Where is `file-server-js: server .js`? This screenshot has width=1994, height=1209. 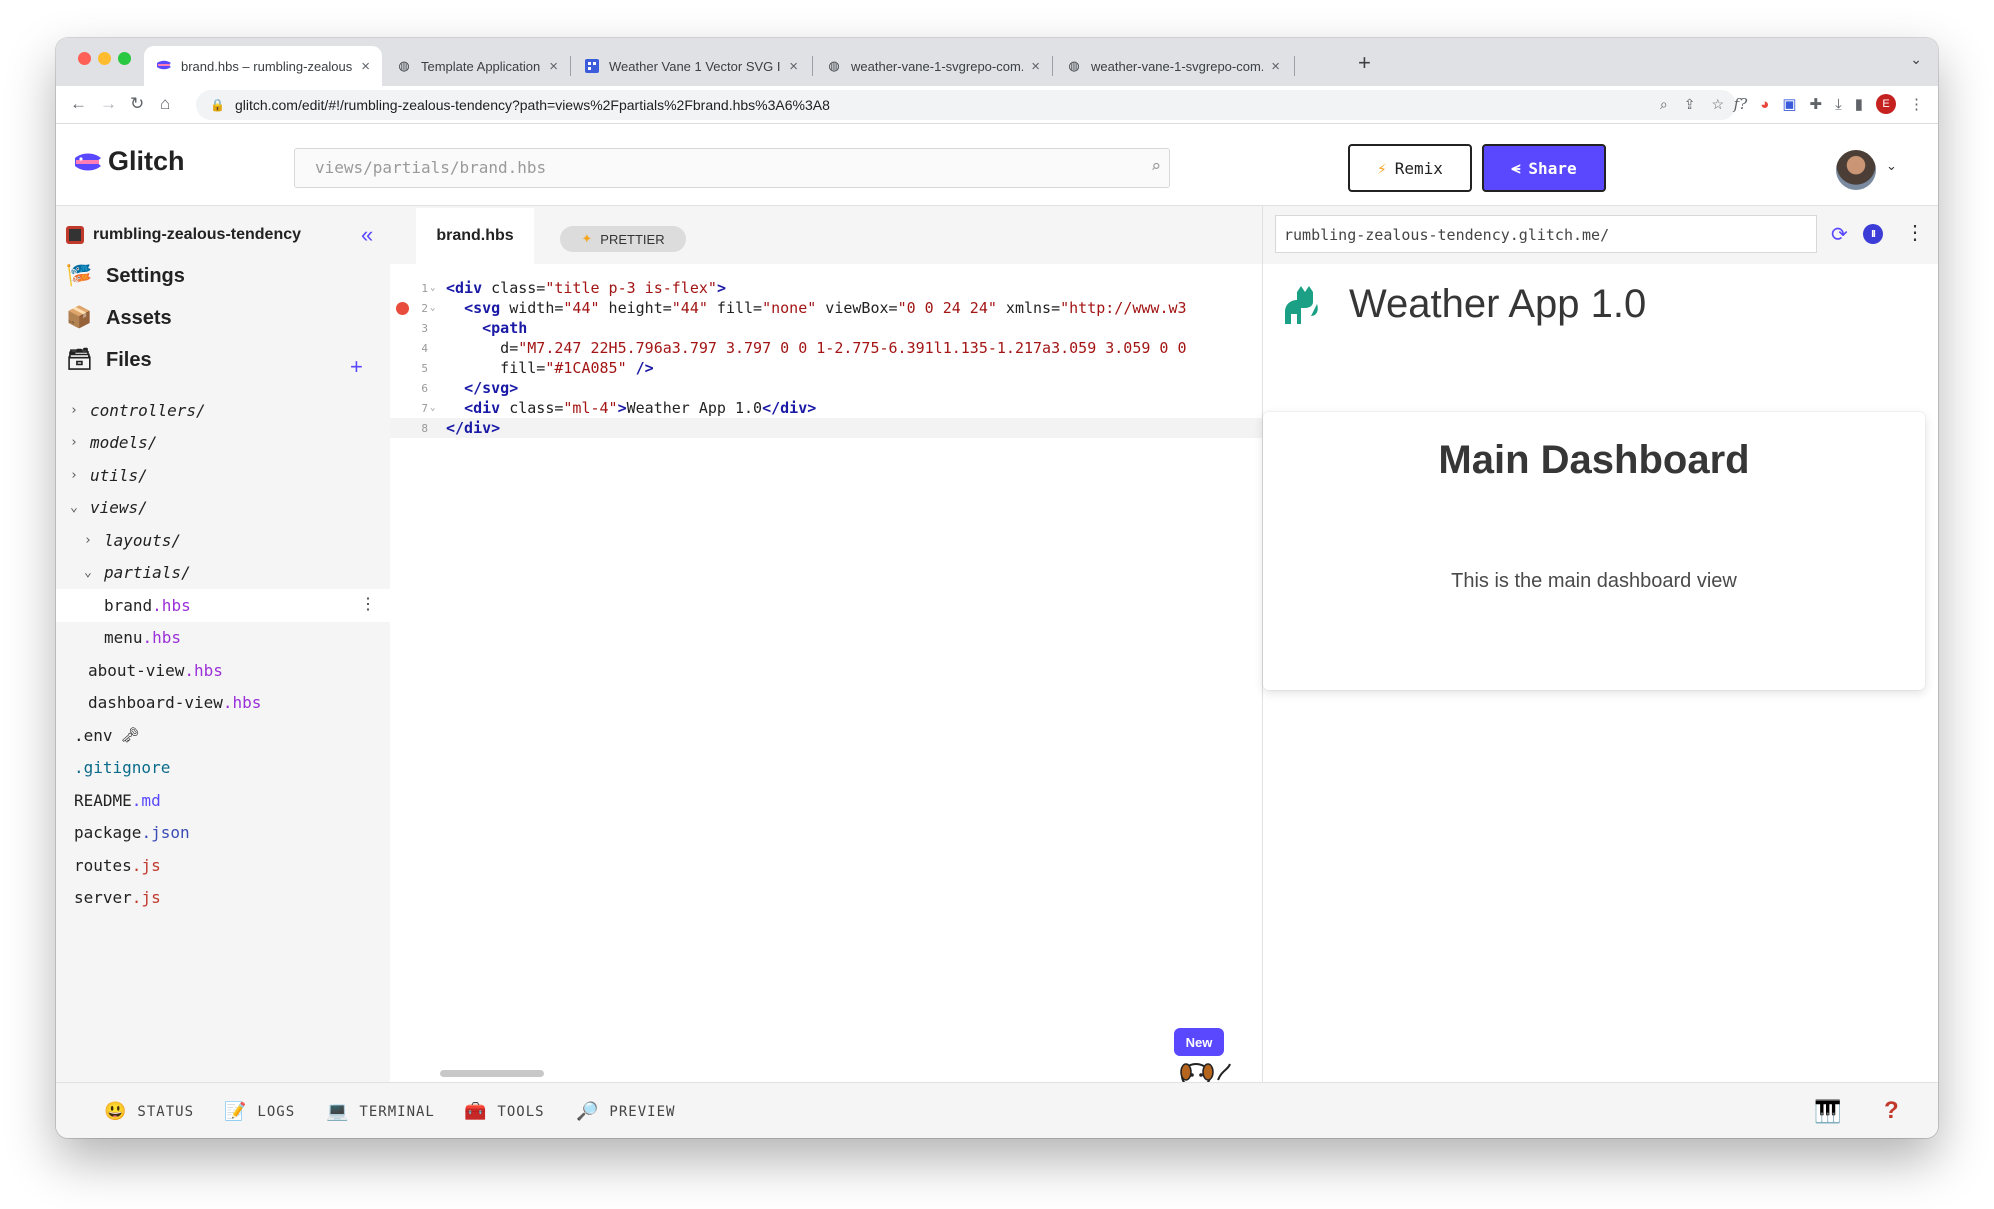 file-server-js: server .js is located at coordinates (223, 898).